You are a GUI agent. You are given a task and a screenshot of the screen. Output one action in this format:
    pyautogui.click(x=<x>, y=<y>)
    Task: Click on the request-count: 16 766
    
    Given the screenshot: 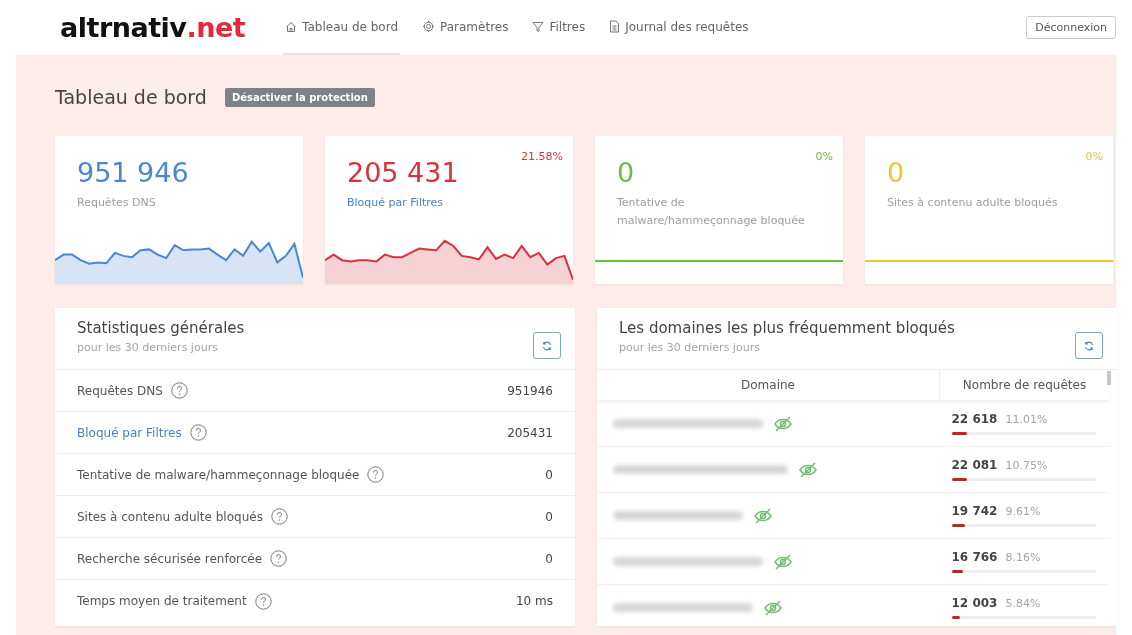 What is the action you would take?
    pyautogui.click(x=974, y=557)
    